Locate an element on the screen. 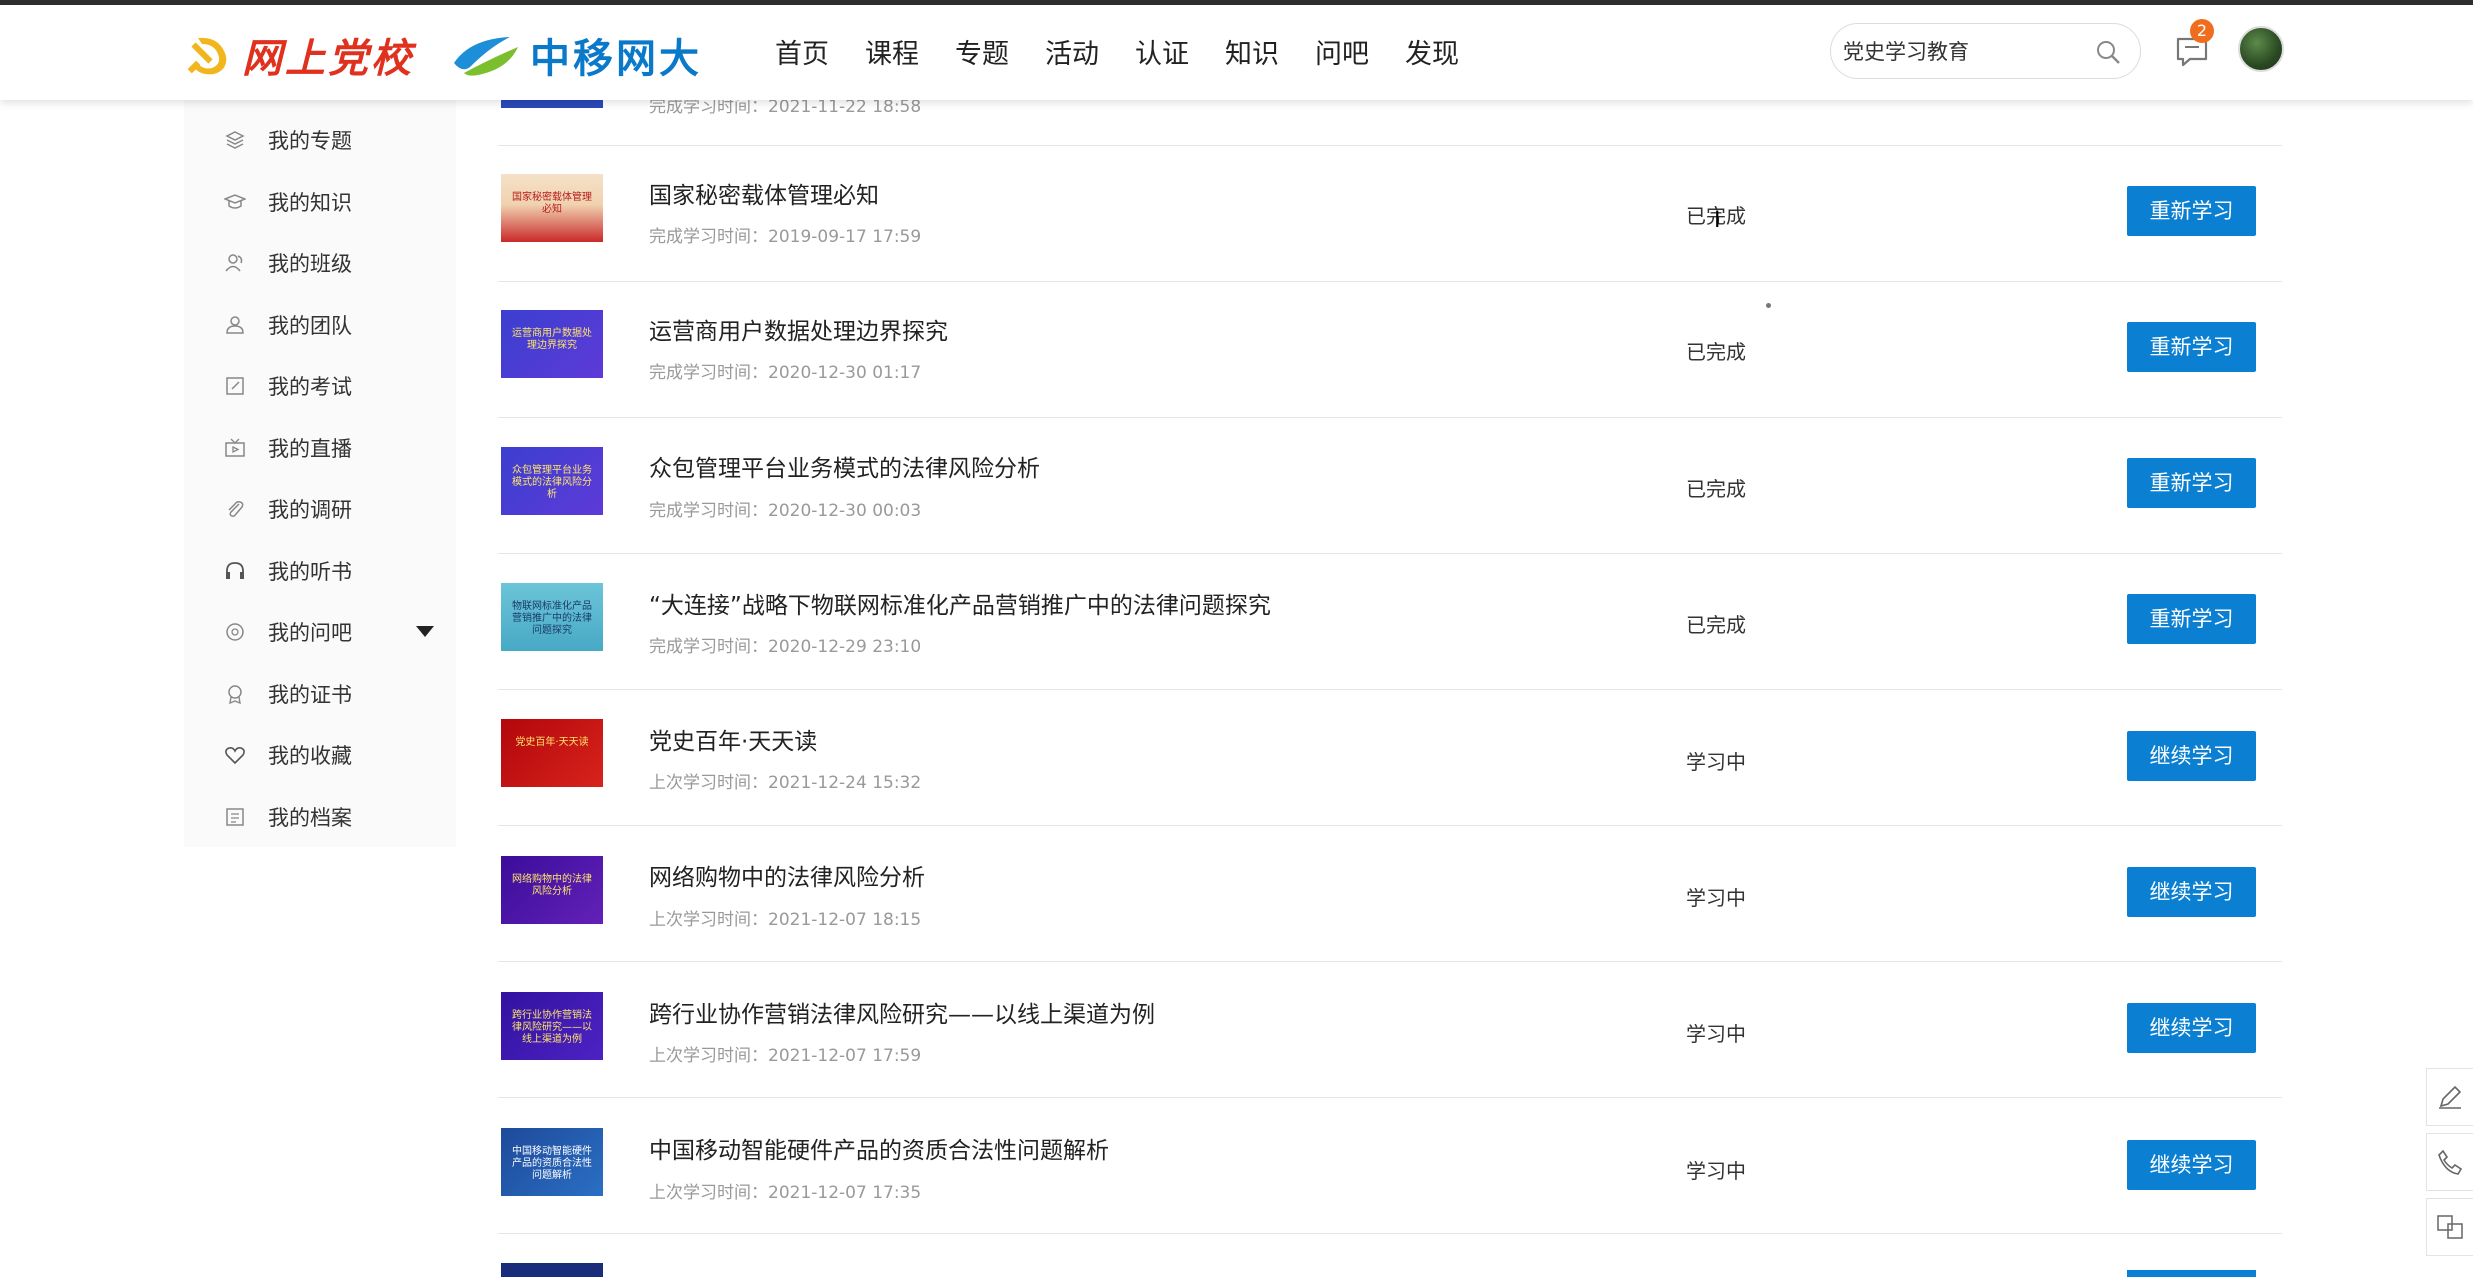  thumbnail-caption: 中国移动智能硬件产品的资质合法性问题解析 is located at coordinates (552, 1163).